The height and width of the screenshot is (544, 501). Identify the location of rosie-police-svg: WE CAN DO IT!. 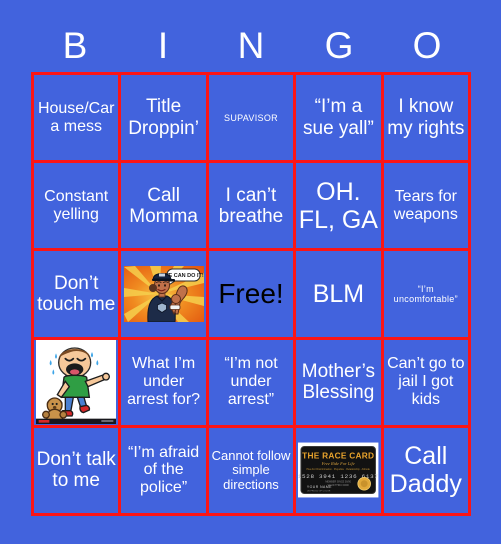
(163, 293).